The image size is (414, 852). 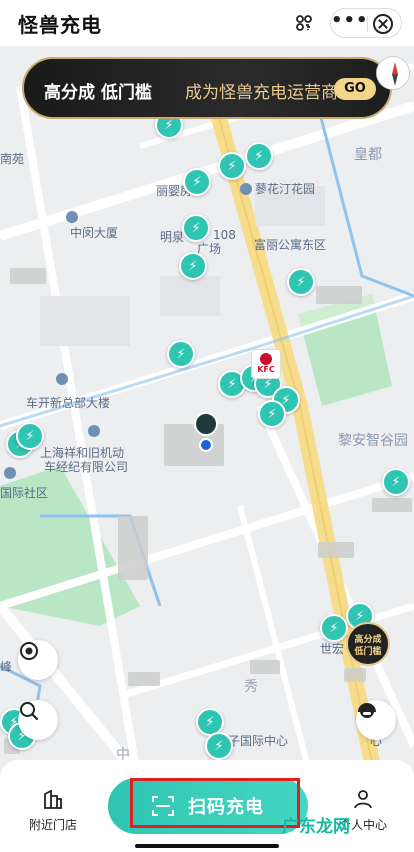 I want to click on map-label: 蓼花汀花园, so click(x=277, y=188).